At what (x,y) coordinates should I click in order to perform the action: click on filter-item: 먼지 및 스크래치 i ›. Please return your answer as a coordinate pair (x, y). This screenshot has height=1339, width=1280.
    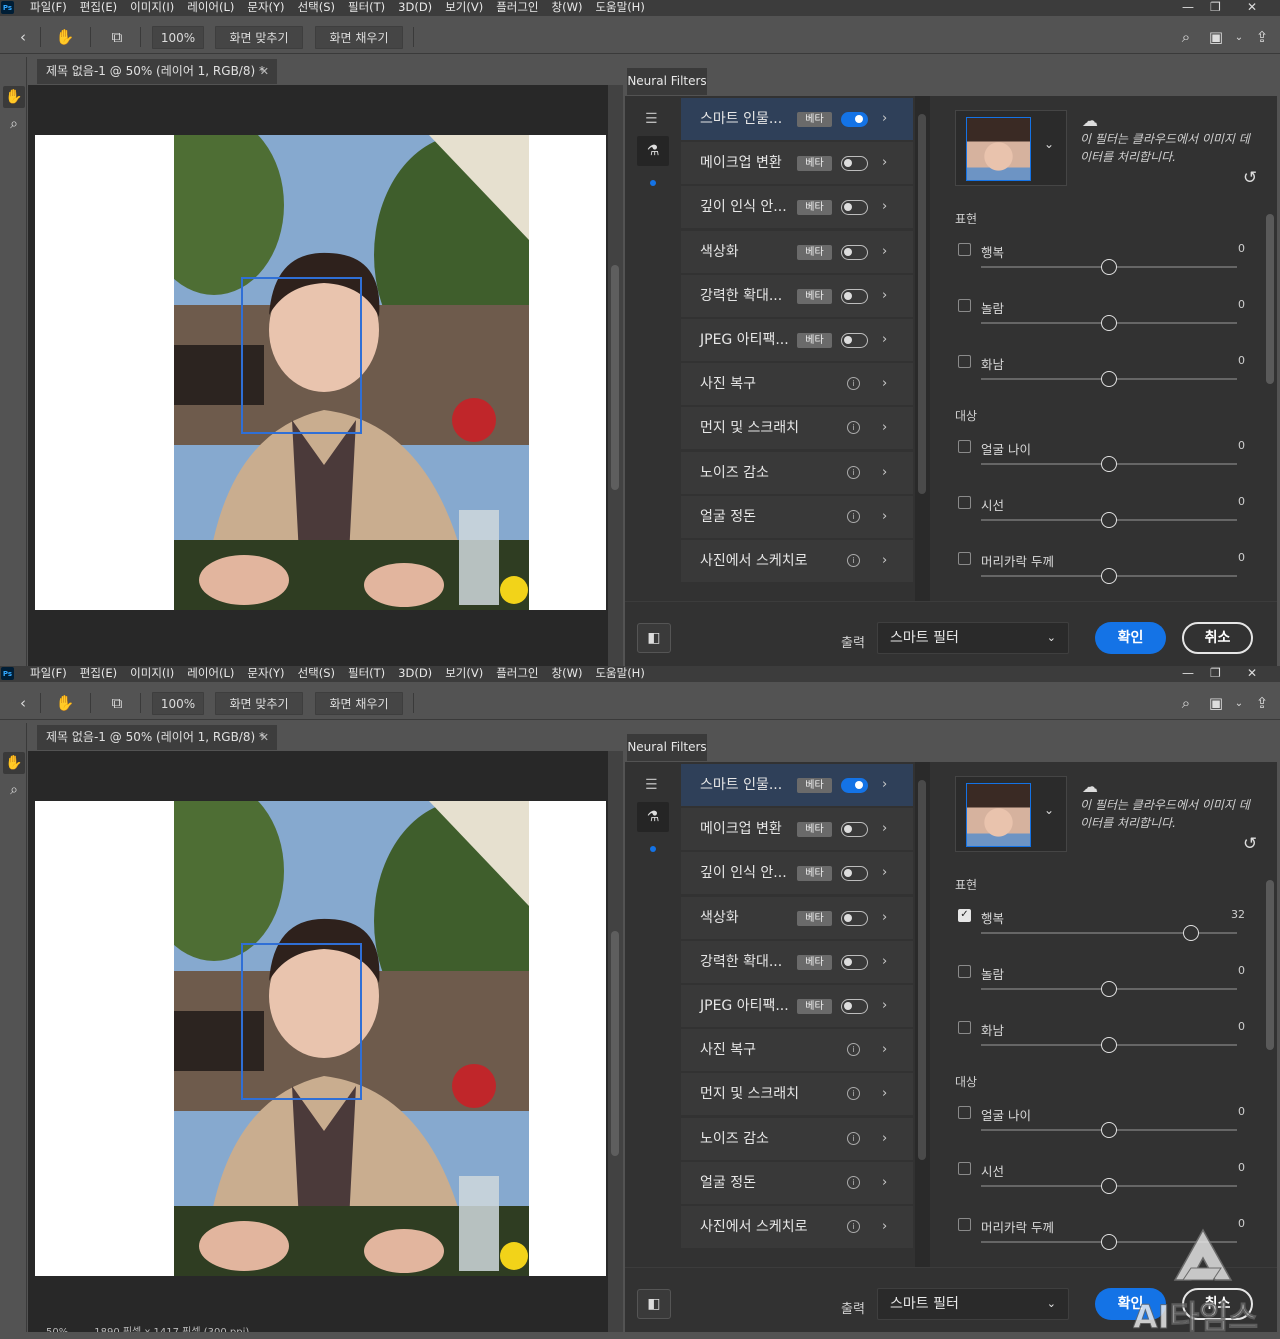
    Looking at the image, I should click on (797, 428).